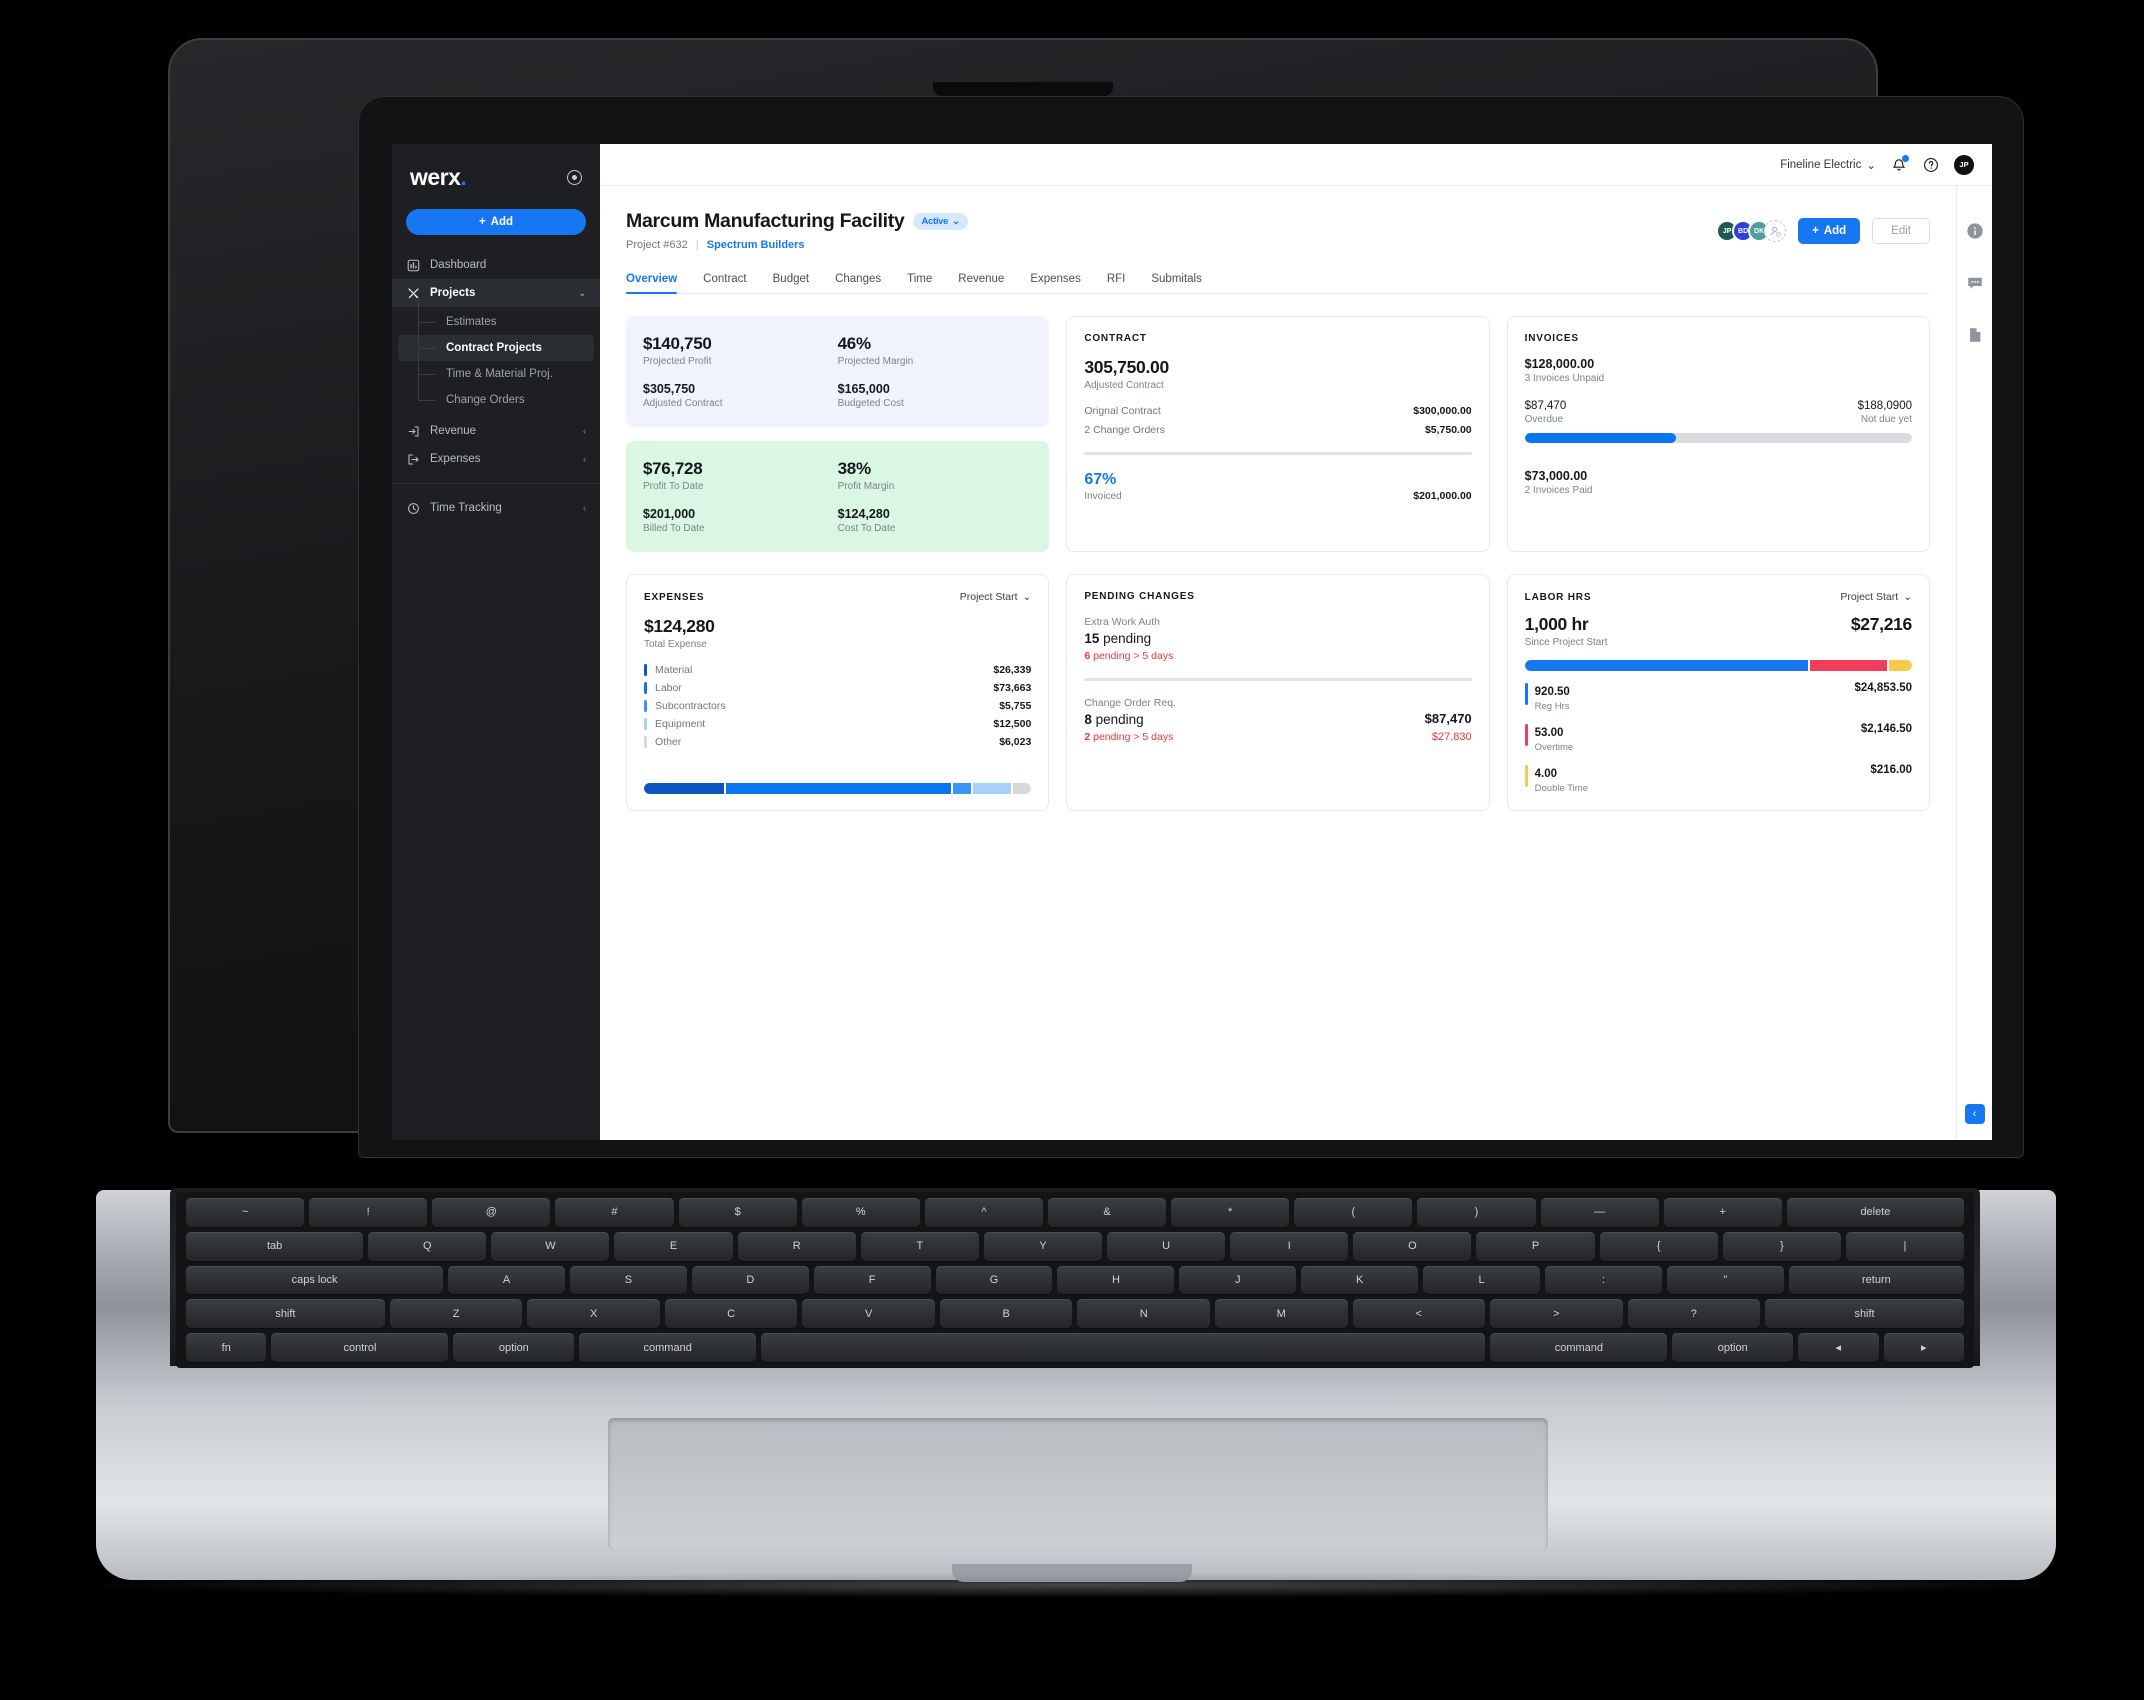  What do you see at coordinates (1556, 1314) in the screenshot?
I see `keyboard-key: >` at bounding box center [1556, 1314].